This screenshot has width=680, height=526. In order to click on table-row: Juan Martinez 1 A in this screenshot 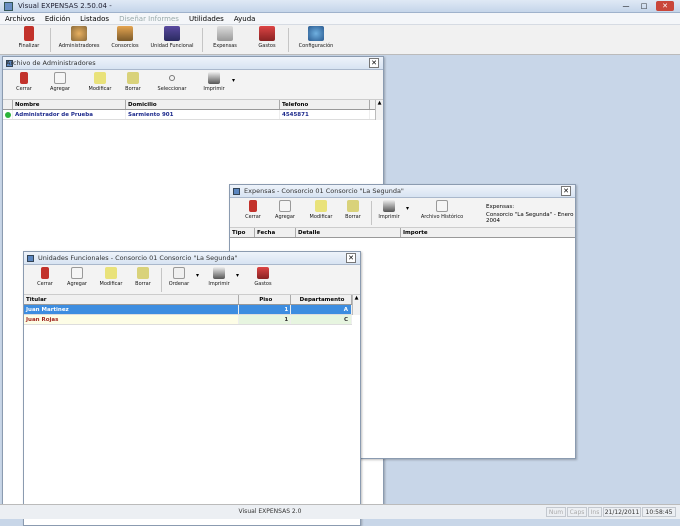, I will do `click(188, 310)`.